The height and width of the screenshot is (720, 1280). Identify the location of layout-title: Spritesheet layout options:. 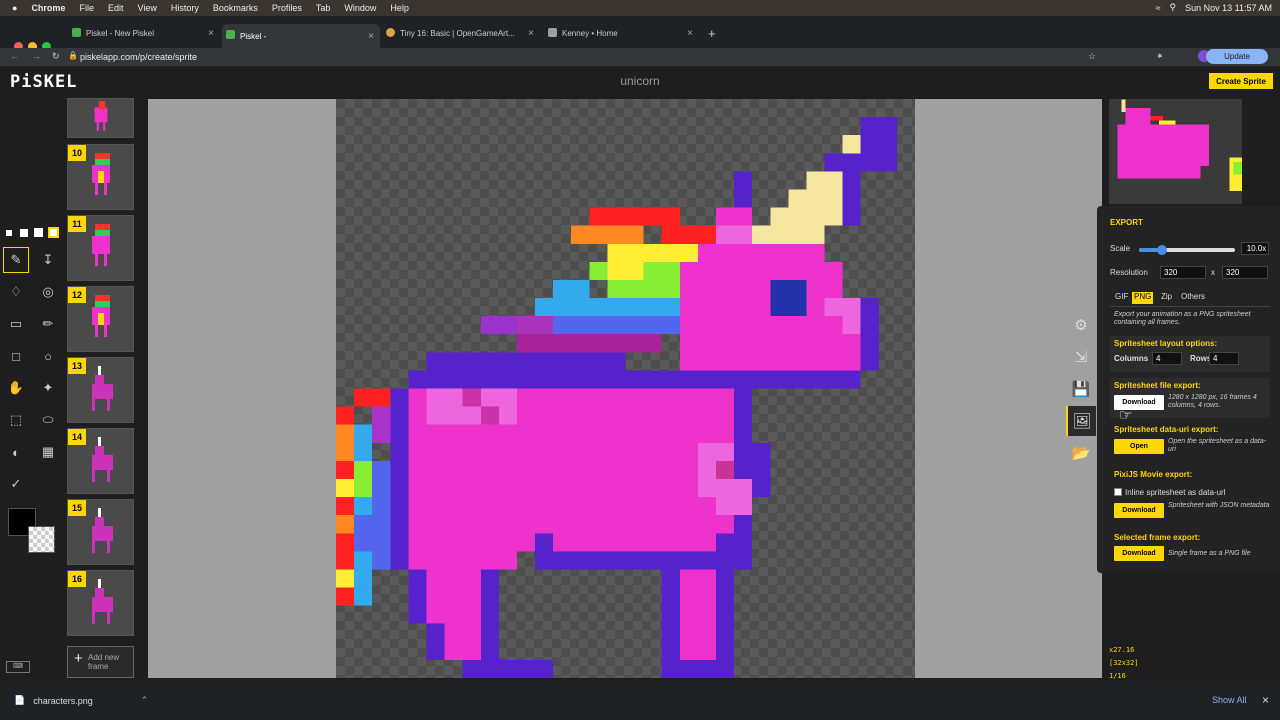
(1166, 343).